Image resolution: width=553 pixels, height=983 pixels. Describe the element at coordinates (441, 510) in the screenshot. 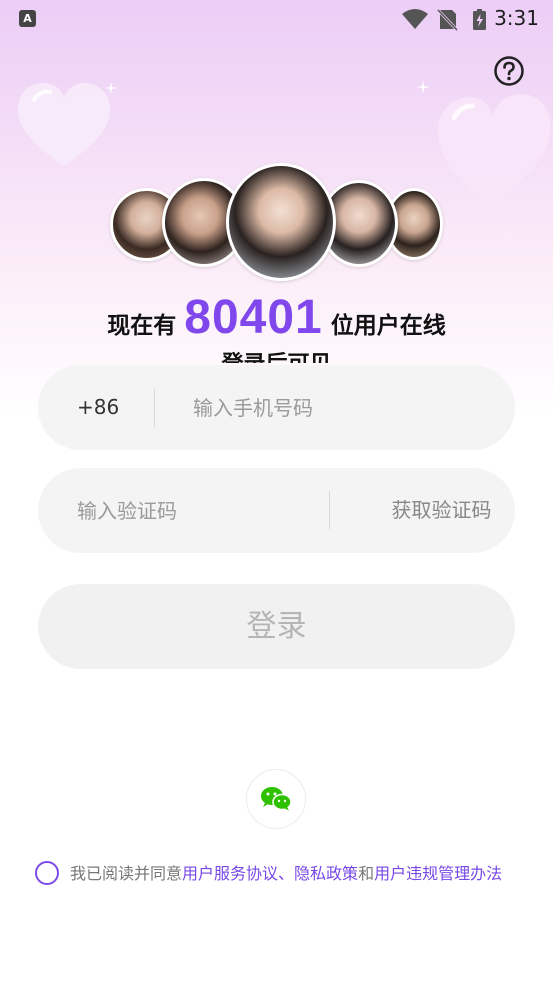

I see `get-code-button: 获取验证码` at that location.